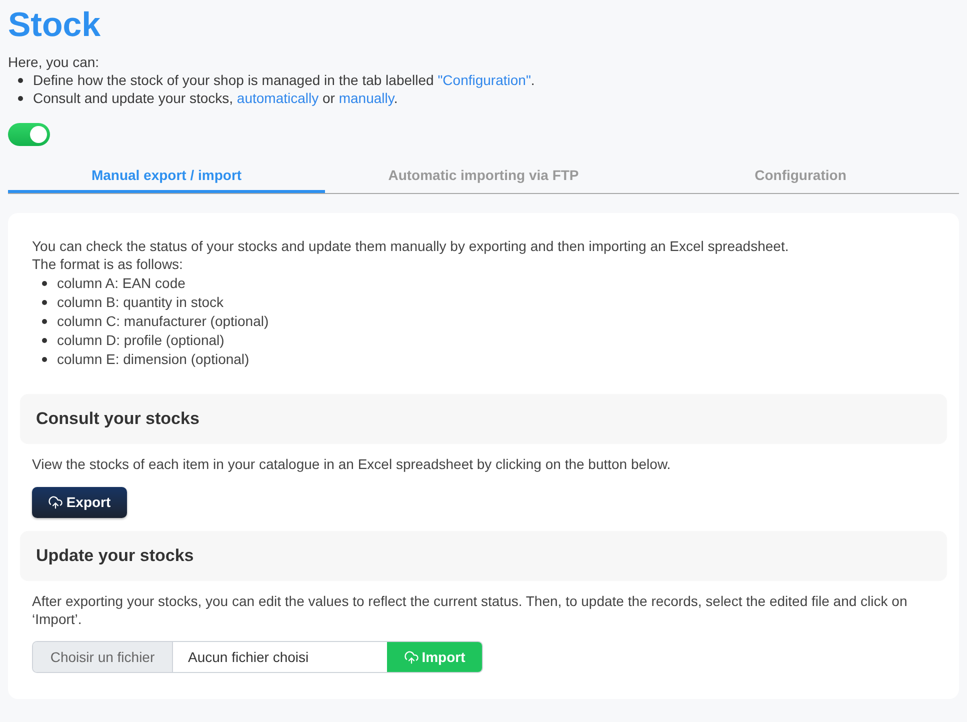 The height and width of the screenshot is (722, 967). What do you see at coordinates (140, 340) in the screenshot?
I see `format-item: column D: profile (optional)` at bounding box center [140, 340].